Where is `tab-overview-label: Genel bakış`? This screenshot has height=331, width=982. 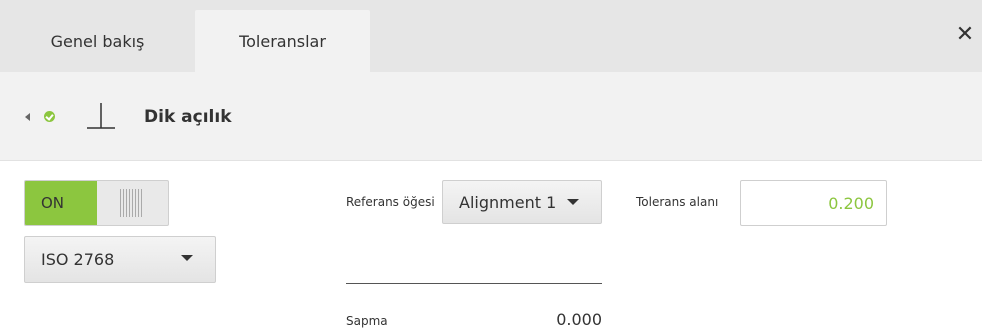
tab-overview-label: Genel bakış is located at coordinates (97, 41).